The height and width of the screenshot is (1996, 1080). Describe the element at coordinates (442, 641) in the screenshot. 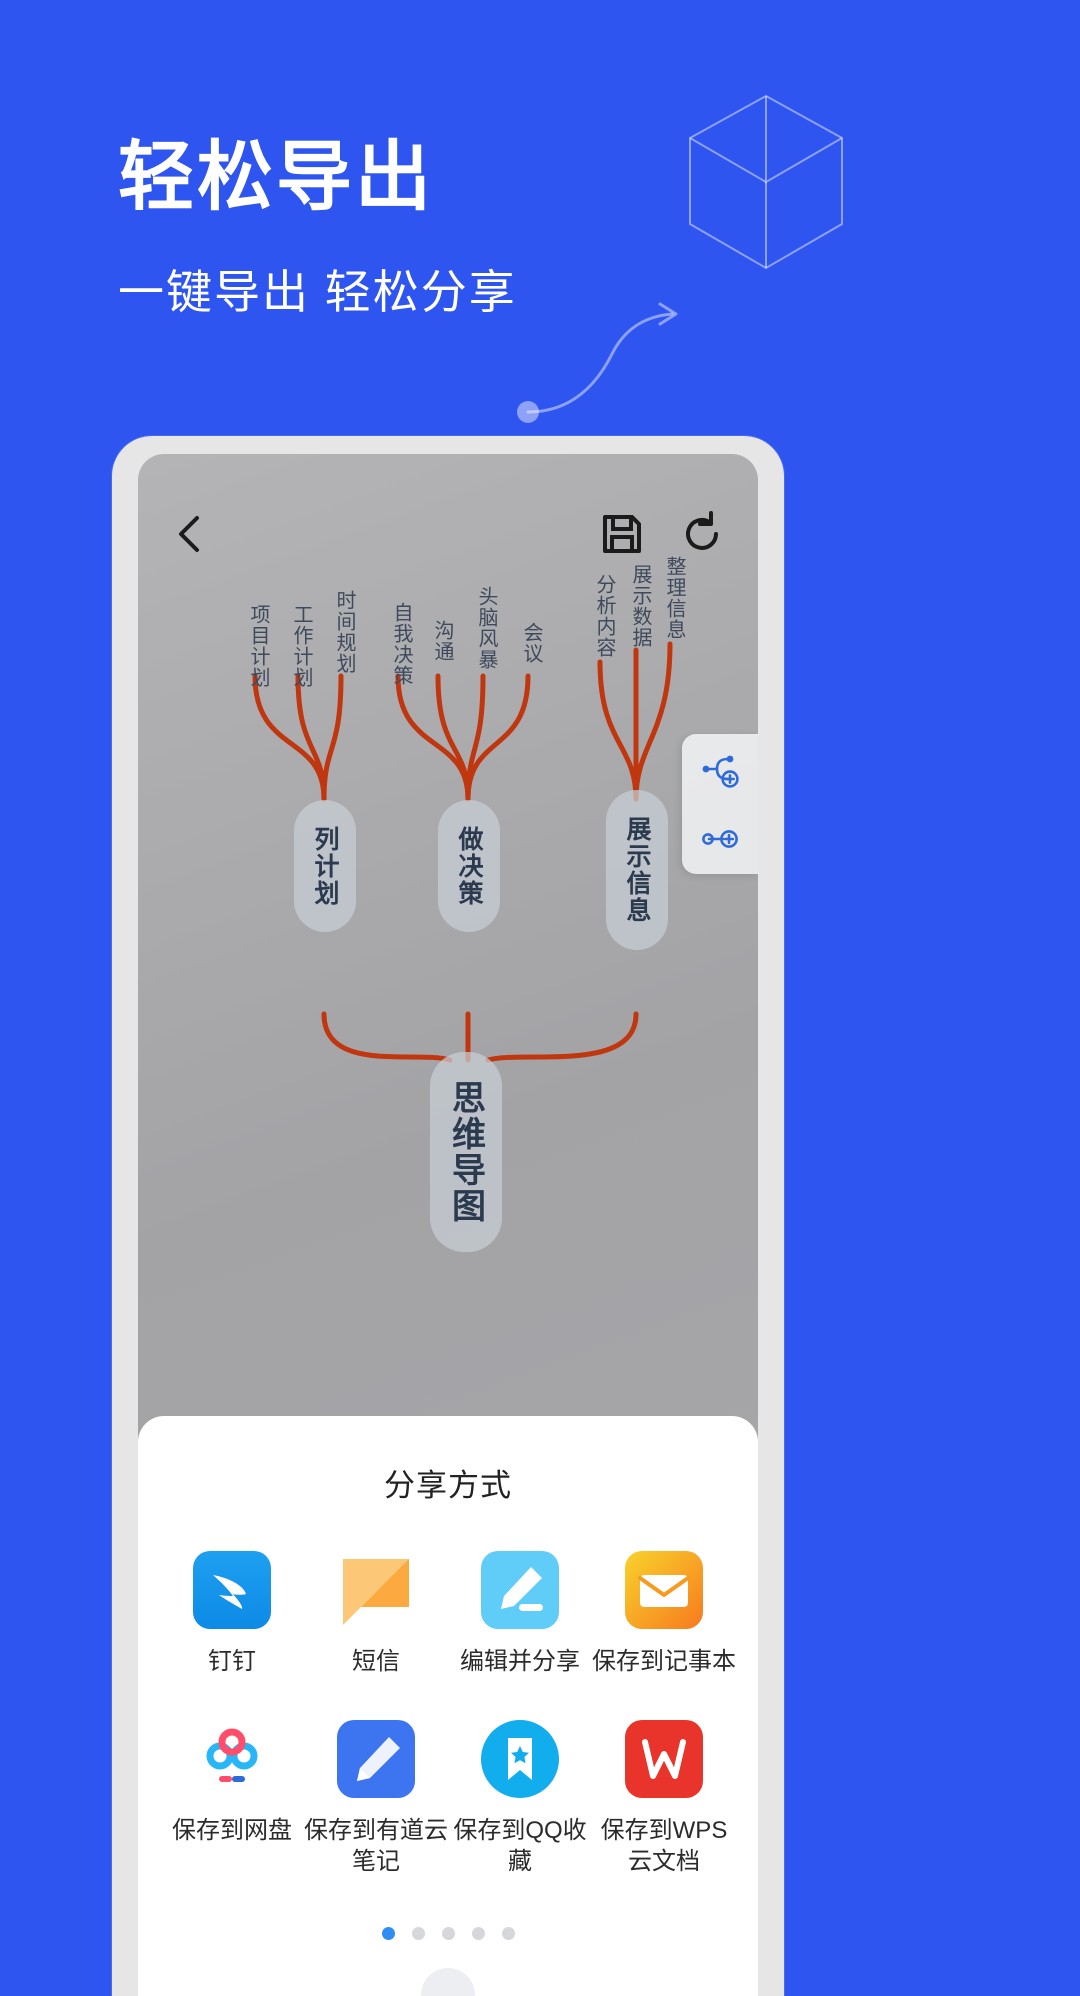

I see `leaf-label: 沟通` at that location.